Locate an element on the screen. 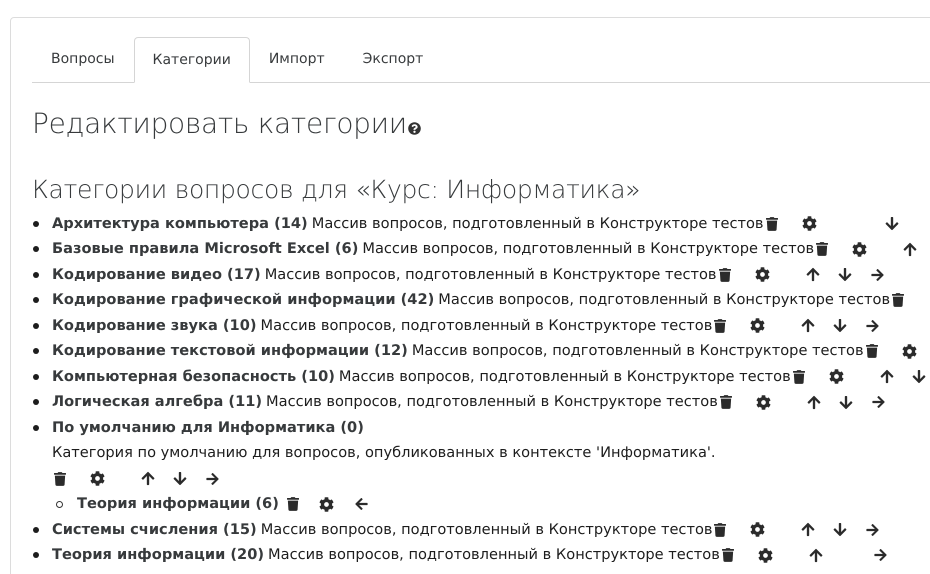  page-heading: Редактировать категории is located at coordinates (219, 124).